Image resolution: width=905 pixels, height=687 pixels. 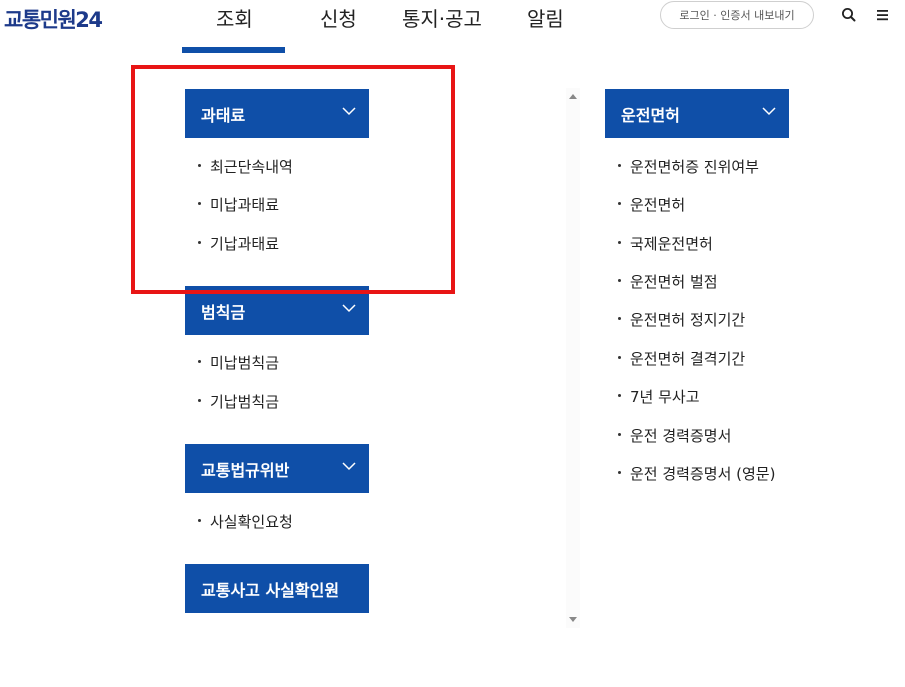 What do you see at coordinates (53, 19) in the screenshot?
I see `site-logo: 교통민원24` at bounding box center [53, 19].